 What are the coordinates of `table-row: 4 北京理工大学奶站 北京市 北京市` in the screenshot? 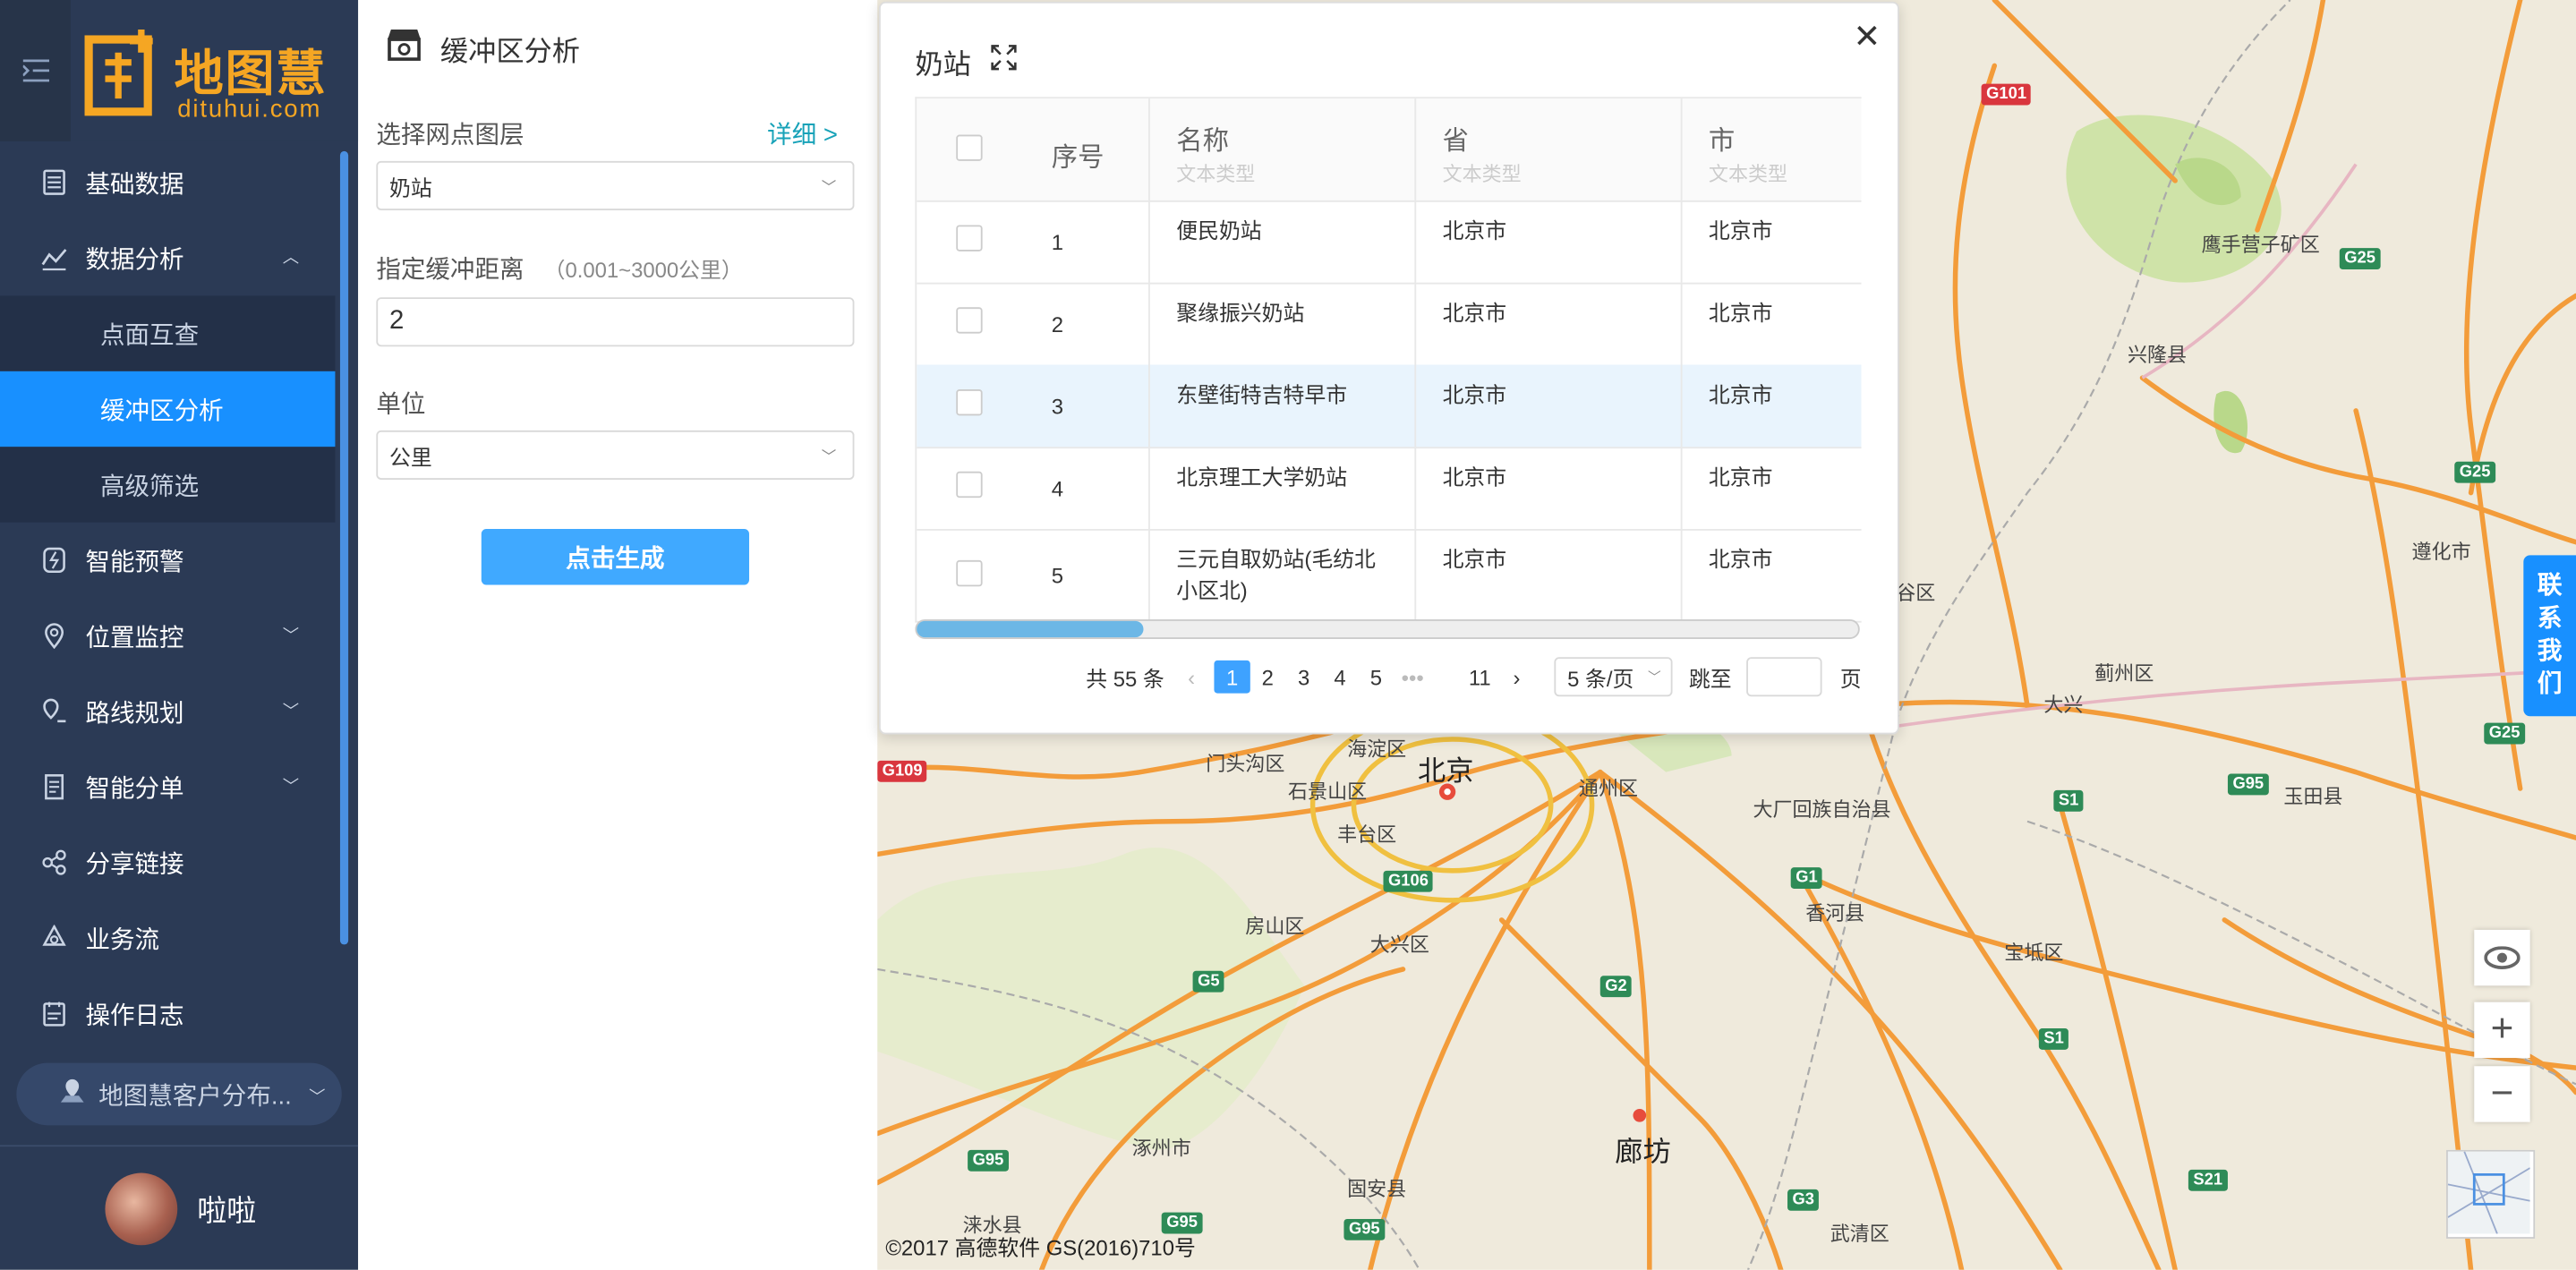 It's located at (1389, 489).